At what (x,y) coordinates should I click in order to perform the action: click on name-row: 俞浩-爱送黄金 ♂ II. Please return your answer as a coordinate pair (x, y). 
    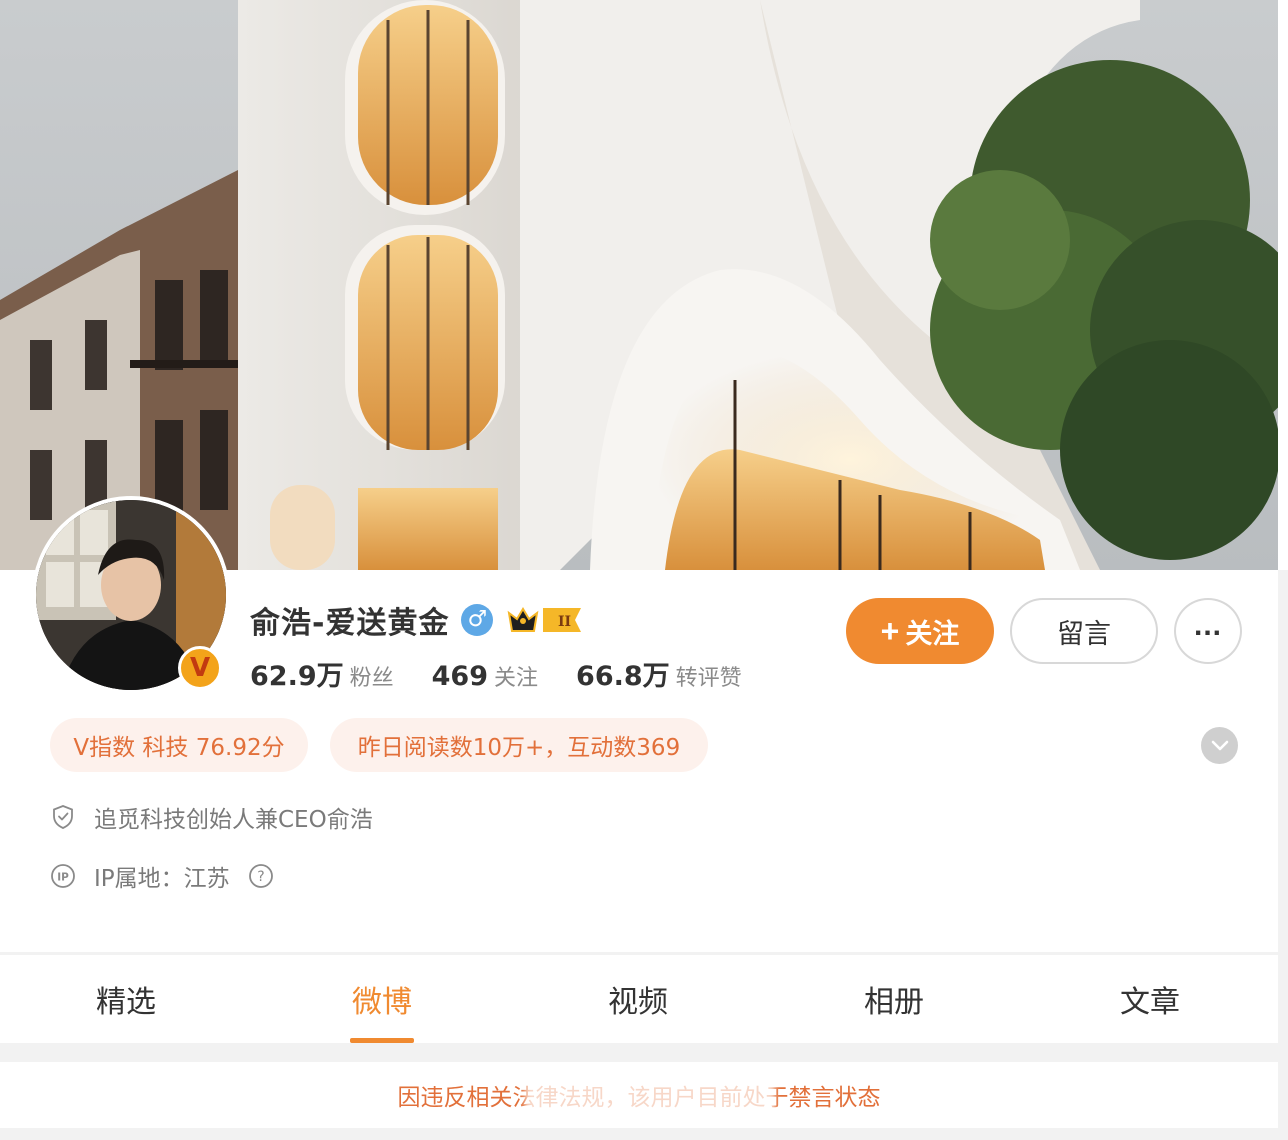
    Looking at the image, I should click on (416, 620).